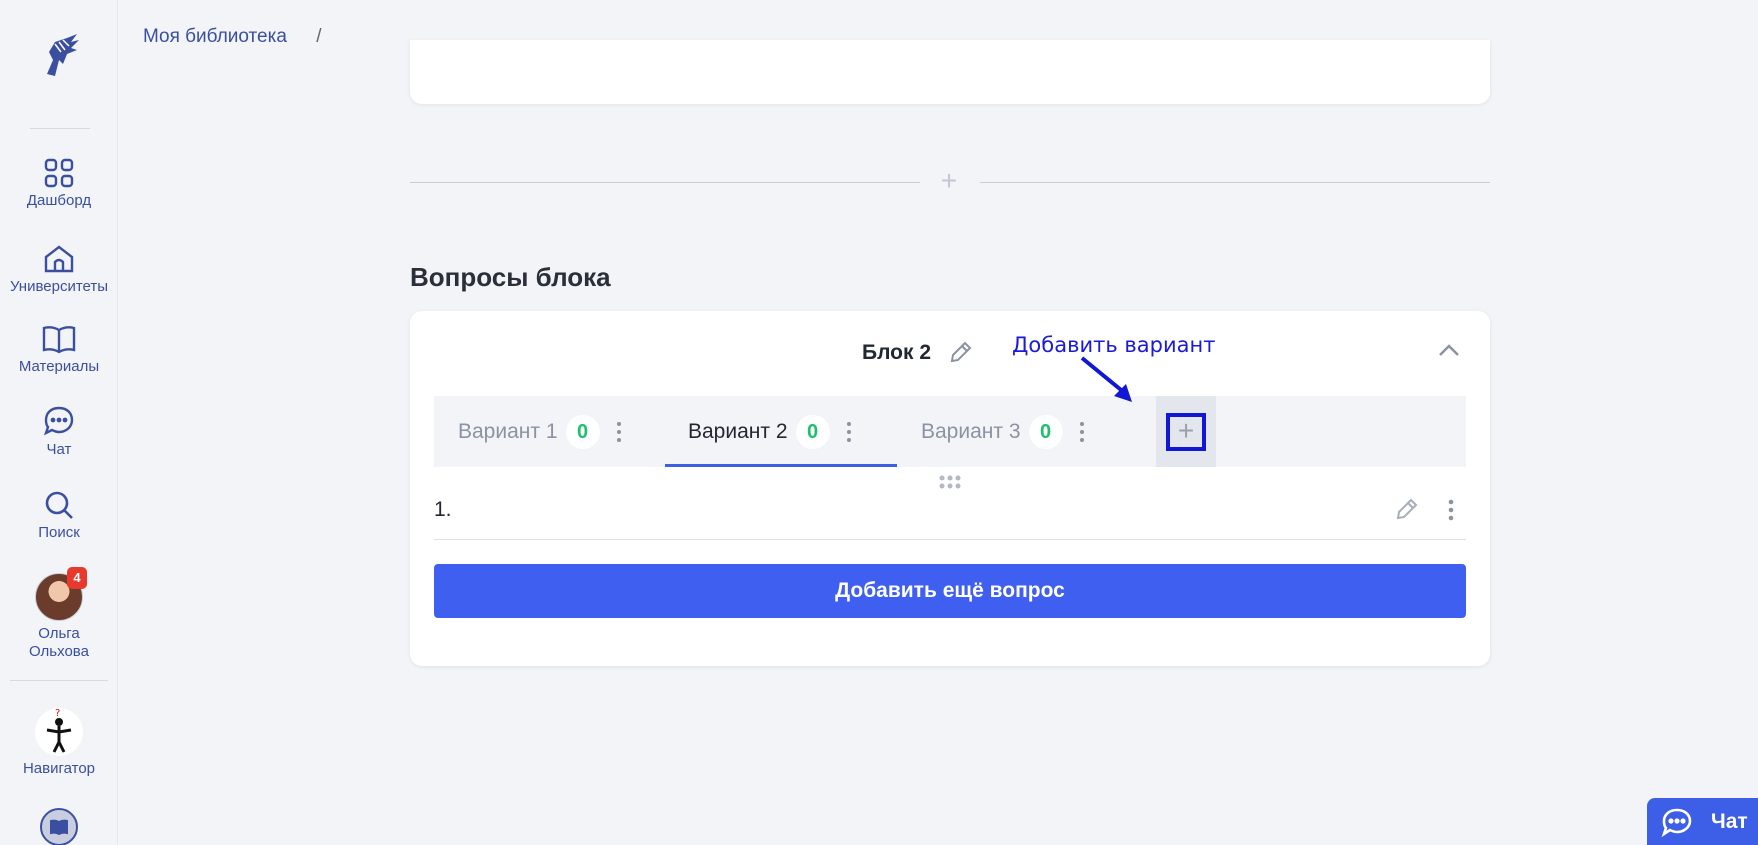 Image resolution: width=1758 pixels, height=845 pixels. Describe the element at coordinates (1702, 821) in the screenshot. I see `chat-widget-button: Чат` at that location.